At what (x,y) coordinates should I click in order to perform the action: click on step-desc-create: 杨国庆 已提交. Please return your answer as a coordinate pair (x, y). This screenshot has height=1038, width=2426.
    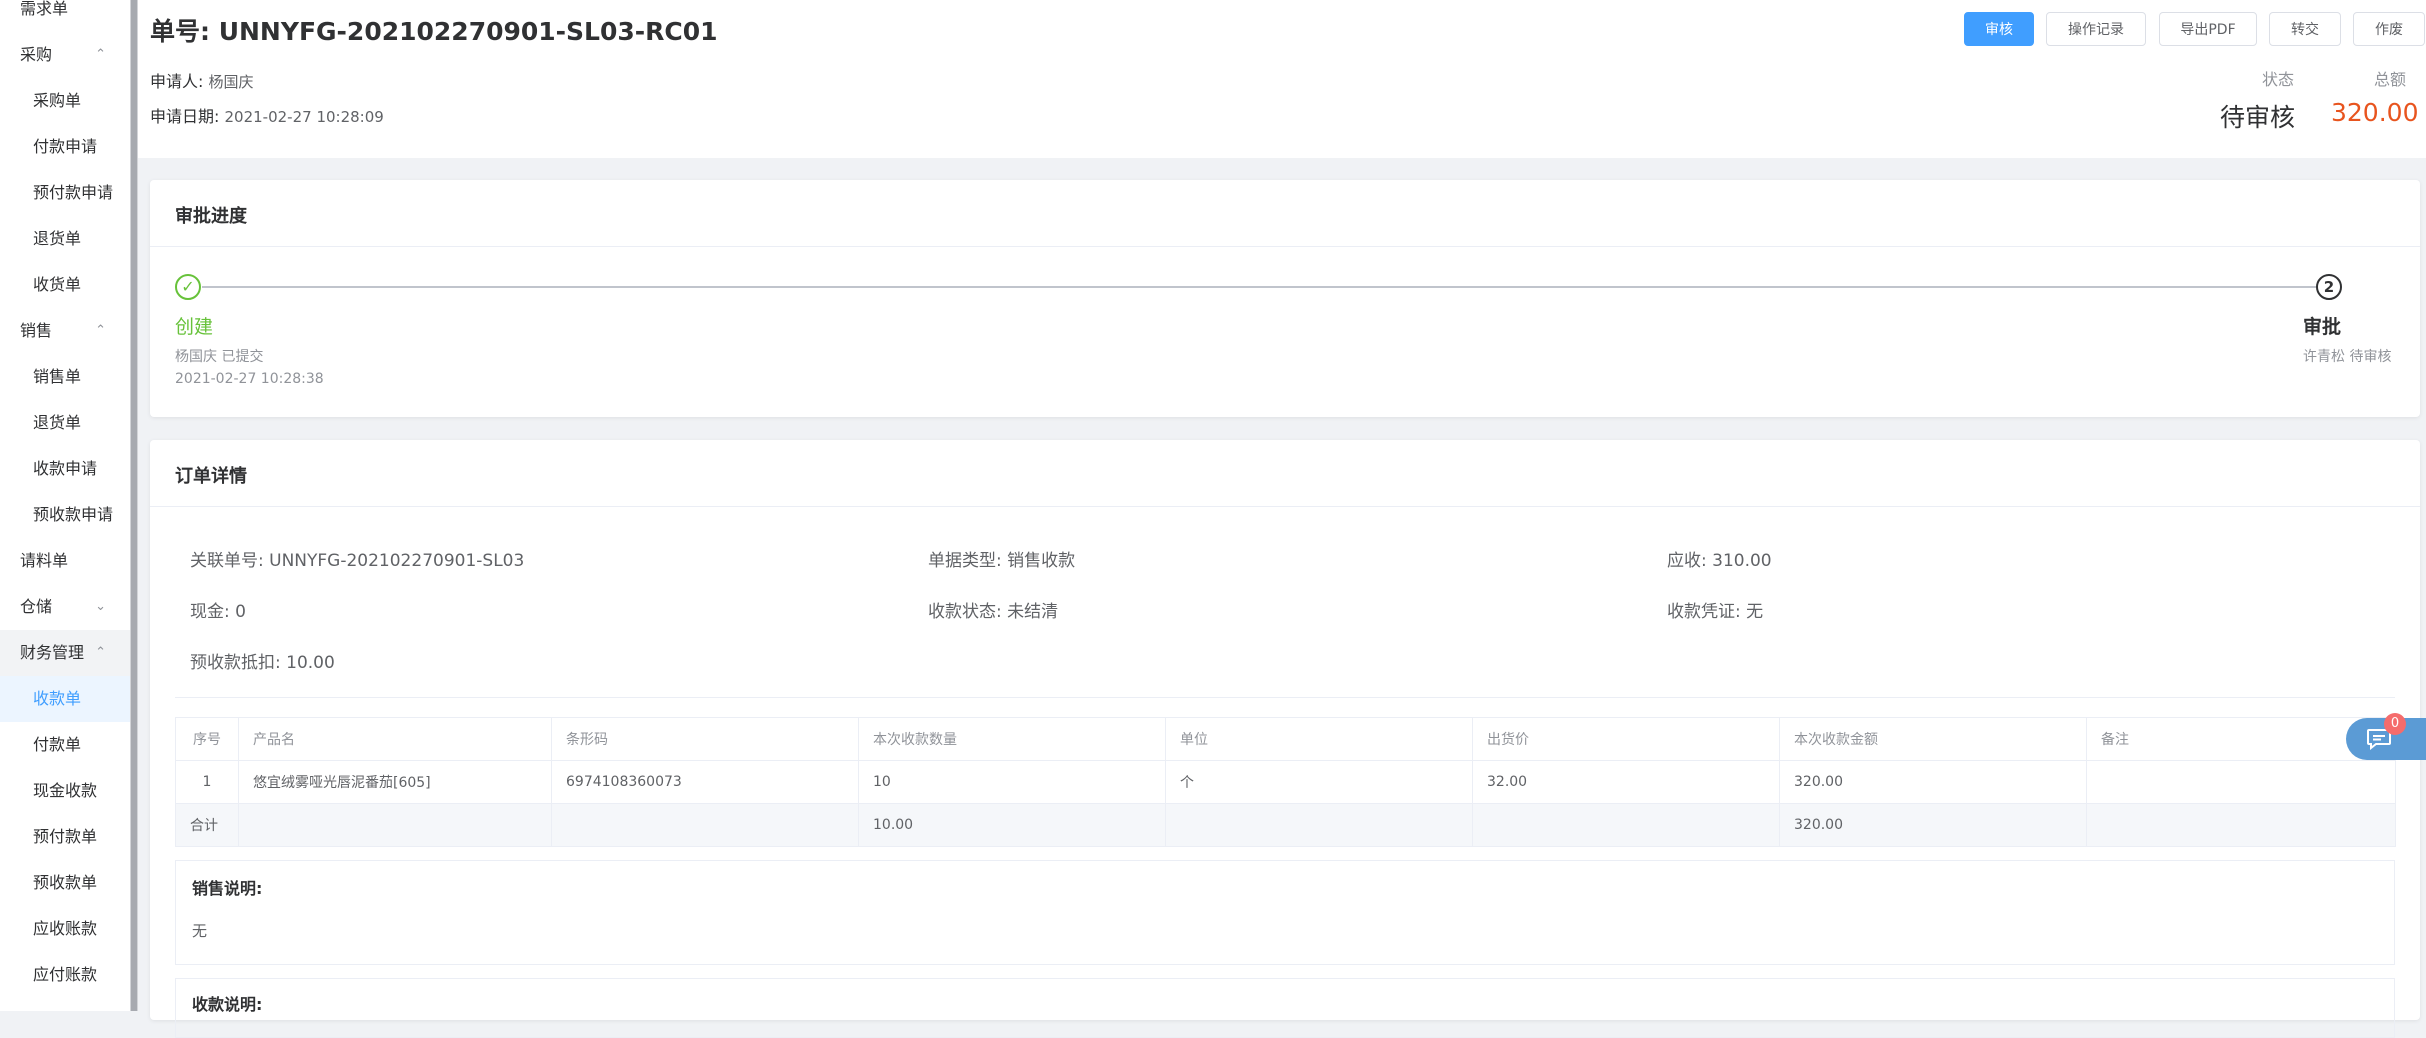
    Looking at the image, I should click on (219, 357).